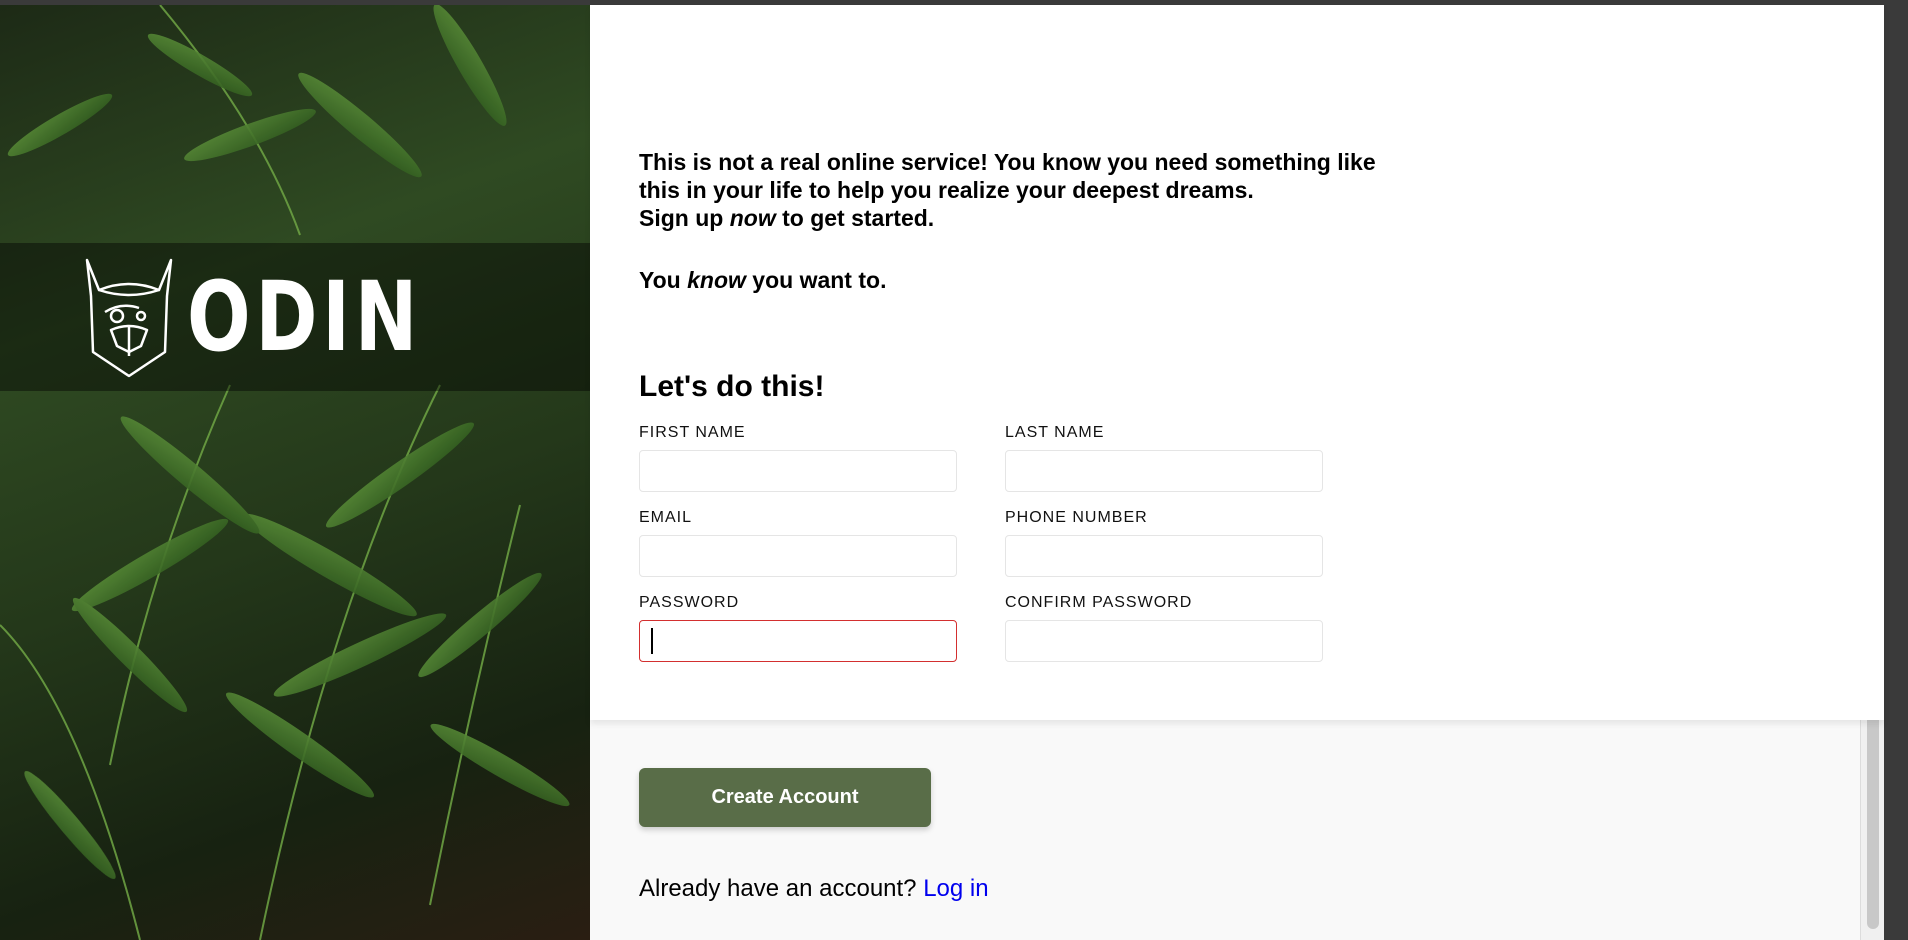 This screenshot has width=1908, height=940. I want to click on tagline-emphasis: know, so click(716, 280).